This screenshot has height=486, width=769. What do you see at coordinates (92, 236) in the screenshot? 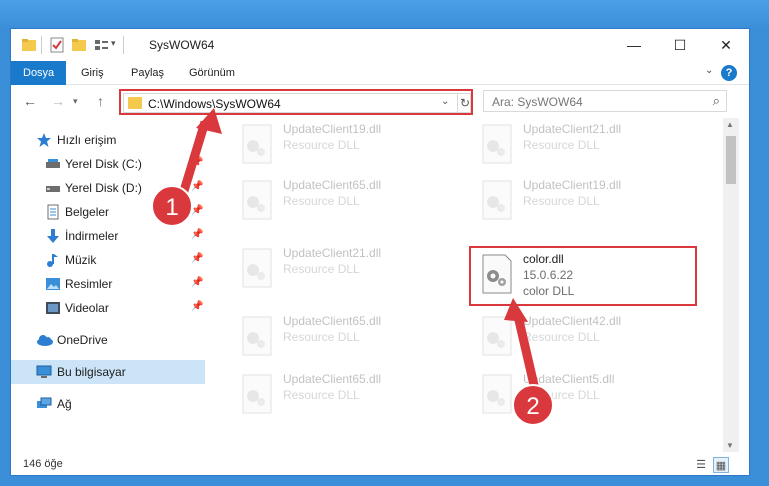
I see `sidebar-item-label: İndirmeler` at bounding box center [92, 236].